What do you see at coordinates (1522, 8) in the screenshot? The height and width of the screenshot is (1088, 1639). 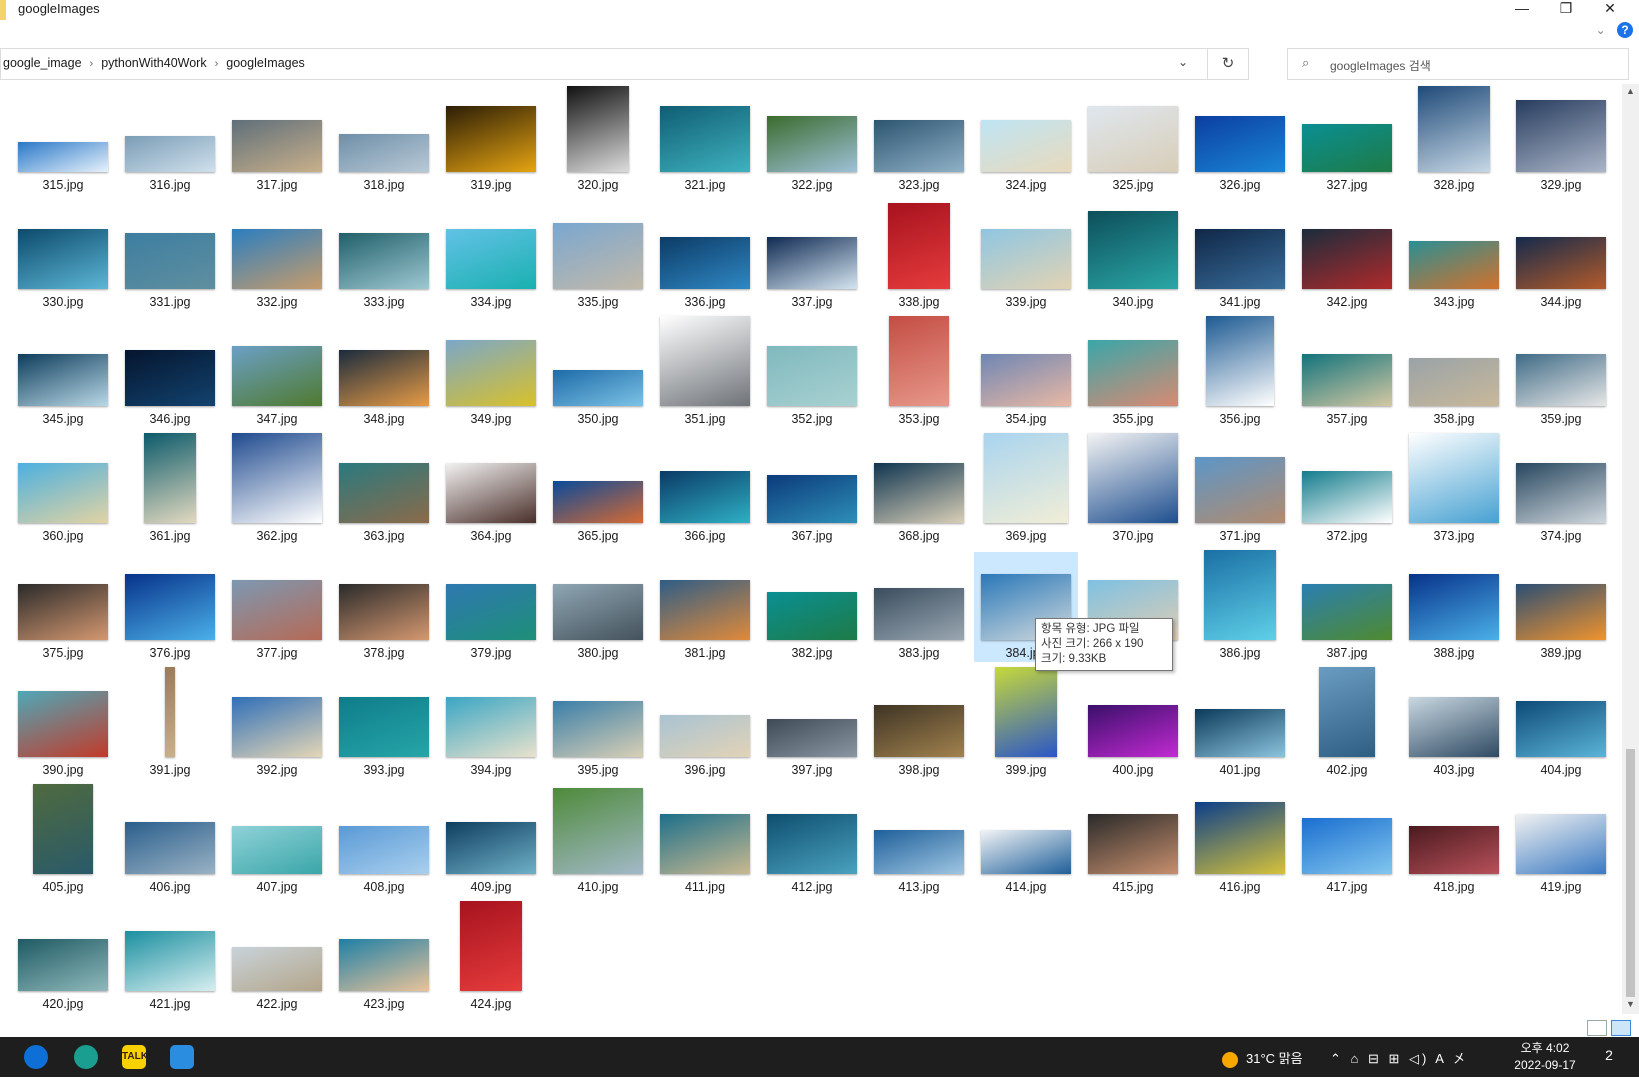 I see `minimize-button: —` at bounding box center [1522, 8].